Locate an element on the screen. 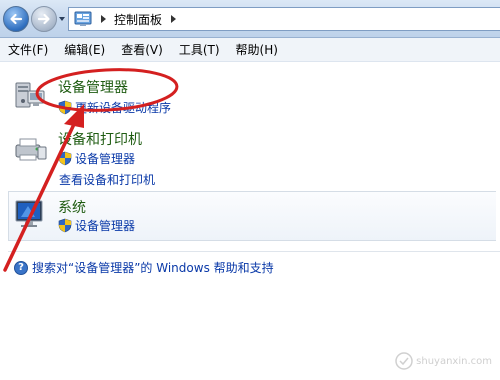 Image resolution: width=500 pixels, height=380 pixels. breadcrumb-control-panel: 控制面板 is located at coordinates (138, 19).